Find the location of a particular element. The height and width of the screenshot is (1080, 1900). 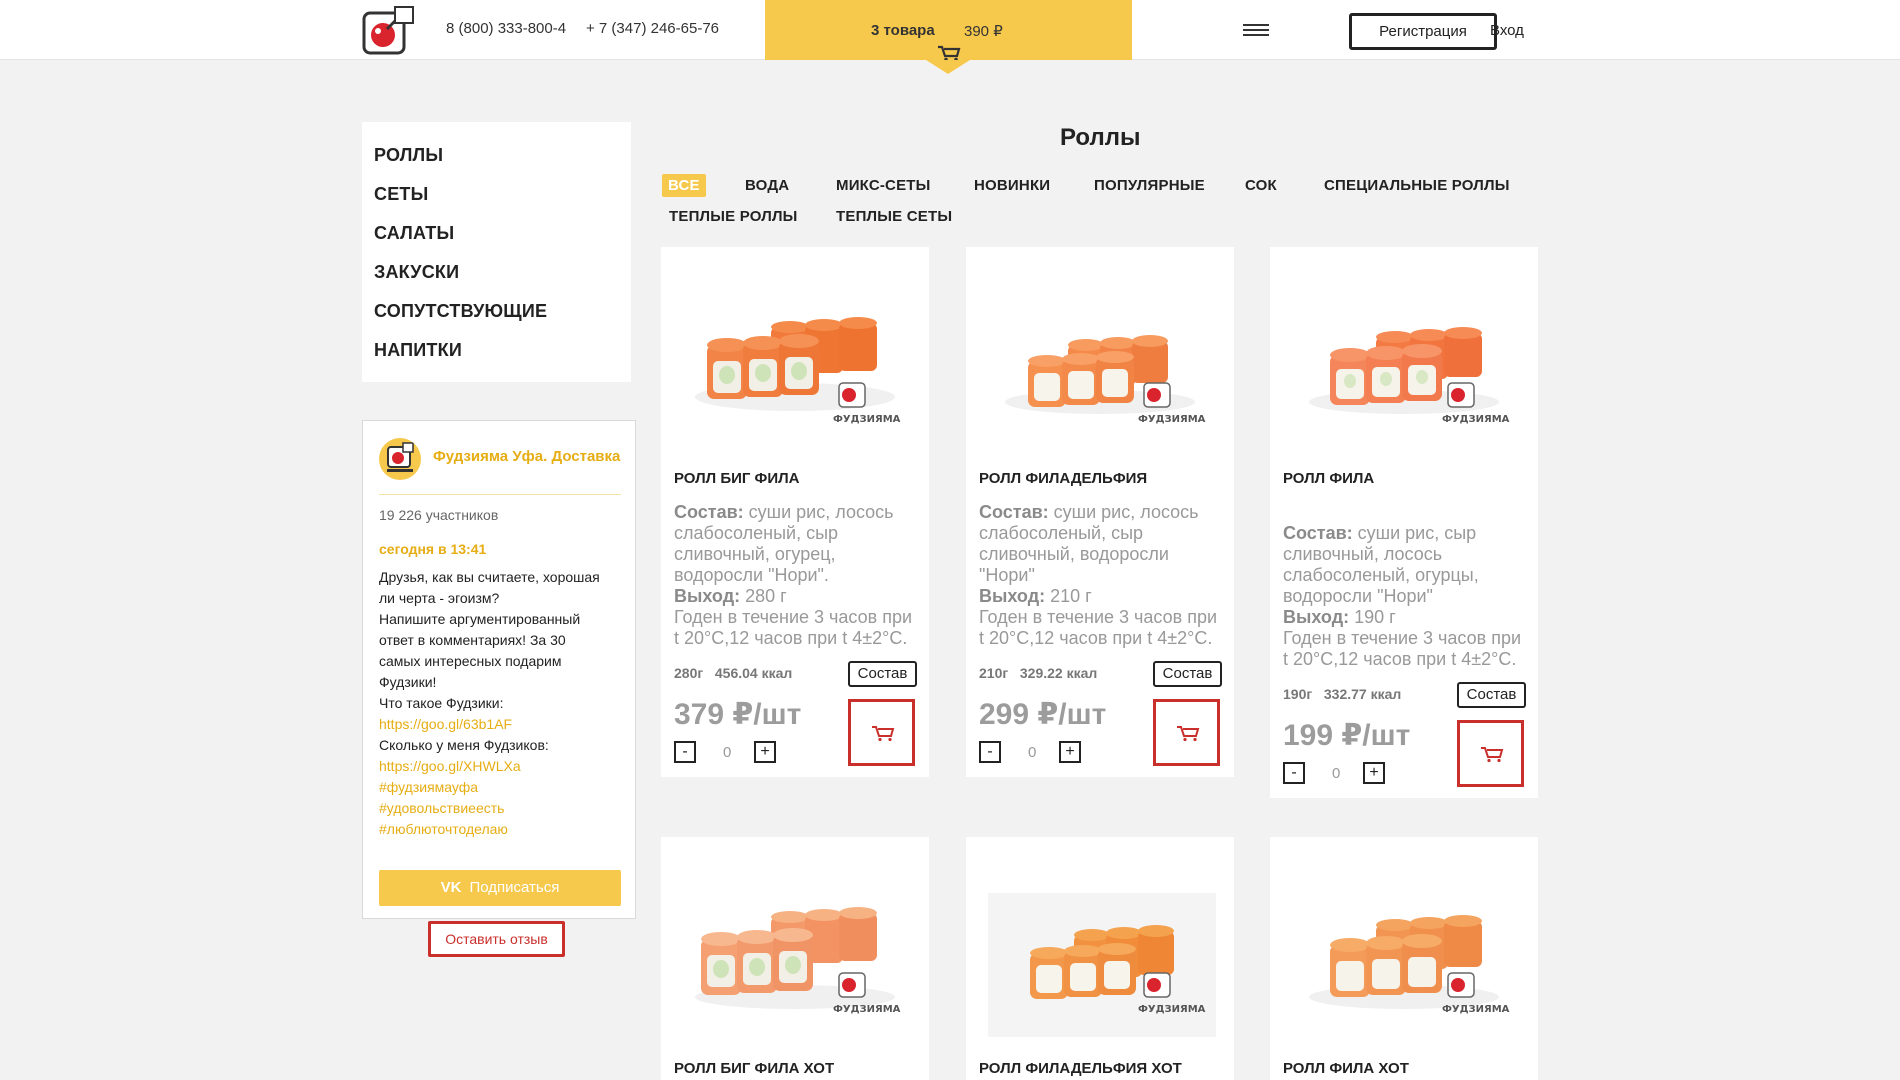

community-avatar is located at coordinates (400, 459).